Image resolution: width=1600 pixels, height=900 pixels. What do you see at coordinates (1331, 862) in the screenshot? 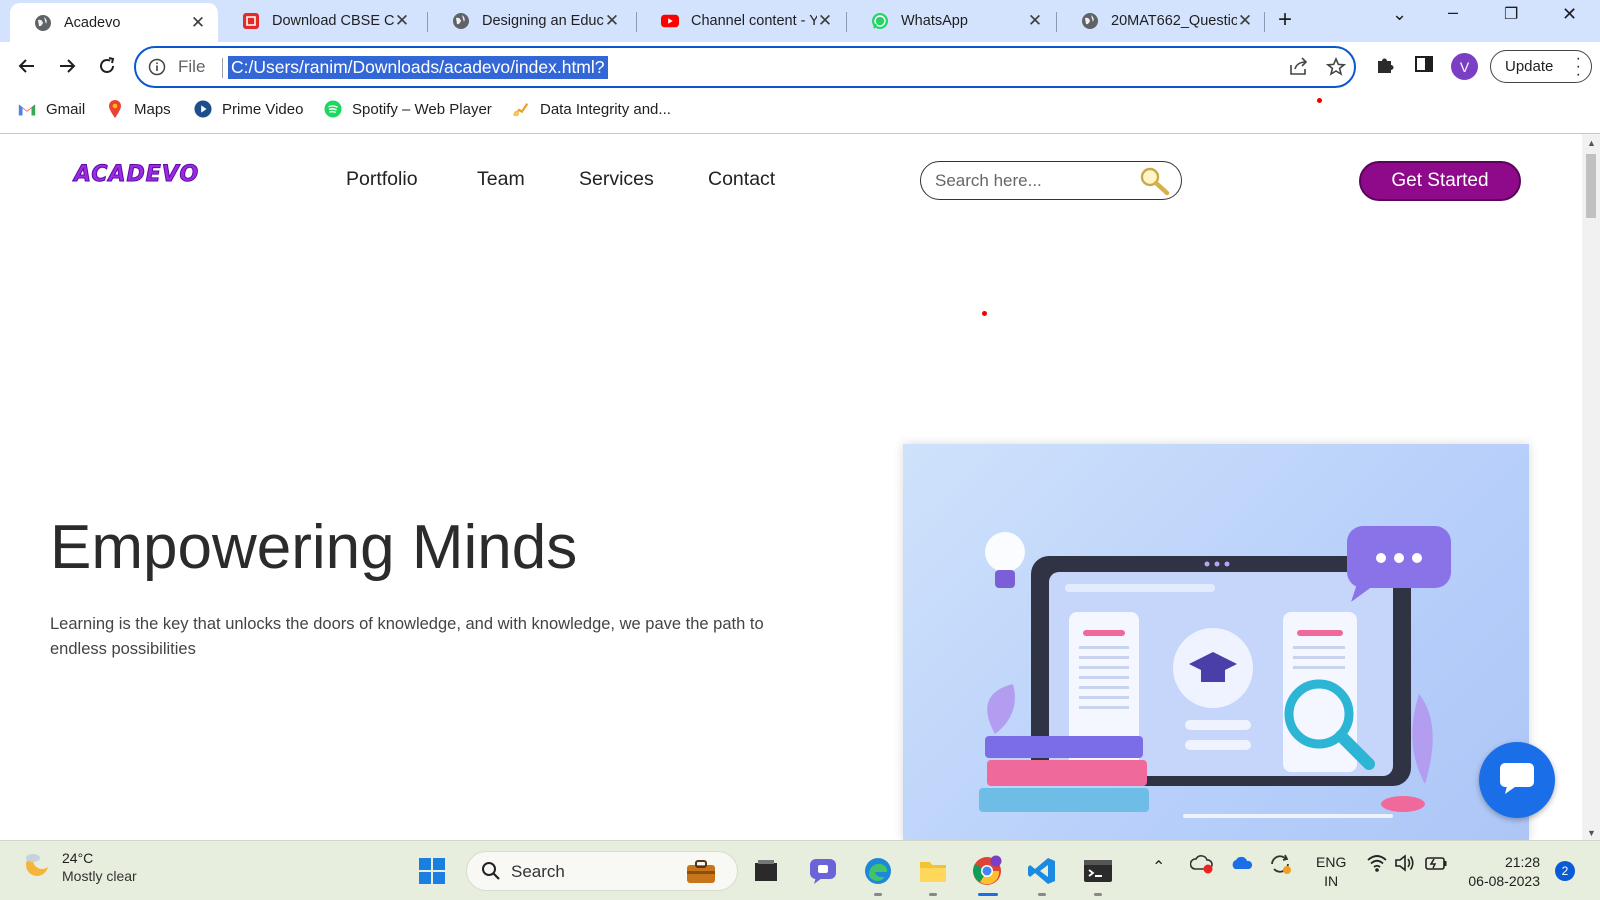
I see `lang-code: ENG` at bounding box center [1331, 862].